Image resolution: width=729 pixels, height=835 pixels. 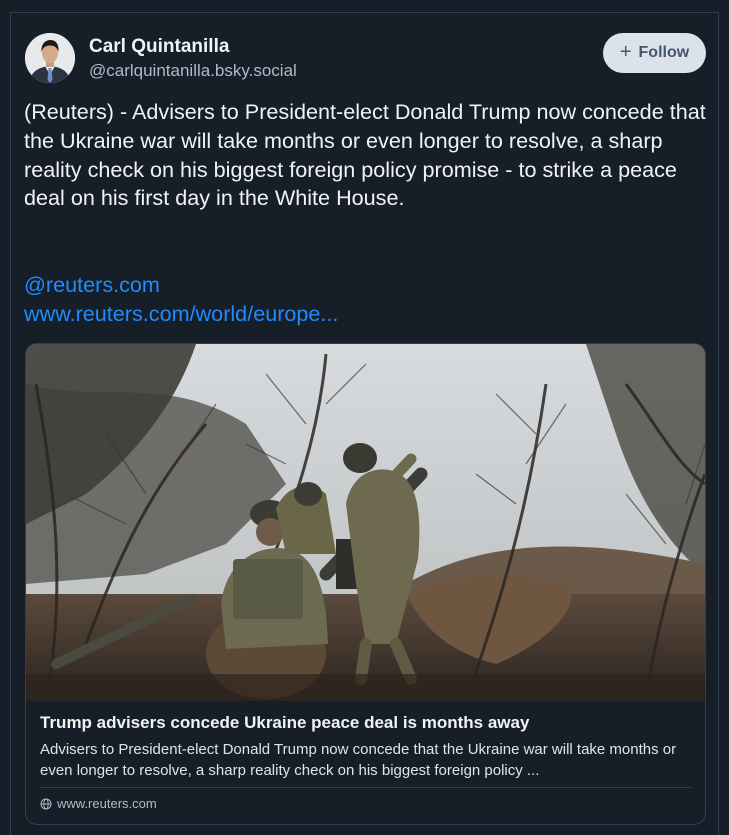 What do you see at coordinates (365, 787) in the screenshot?
I see `card-divider` at bounding box center [365, 787].